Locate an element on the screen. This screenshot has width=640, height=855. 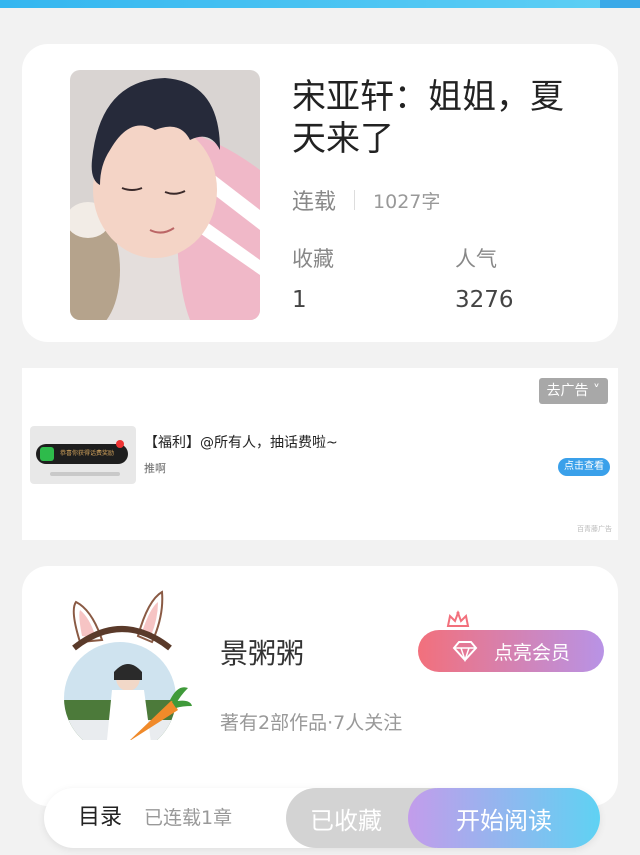
start-reading-label: 开始阅读 is located at coordinates (504, 820).